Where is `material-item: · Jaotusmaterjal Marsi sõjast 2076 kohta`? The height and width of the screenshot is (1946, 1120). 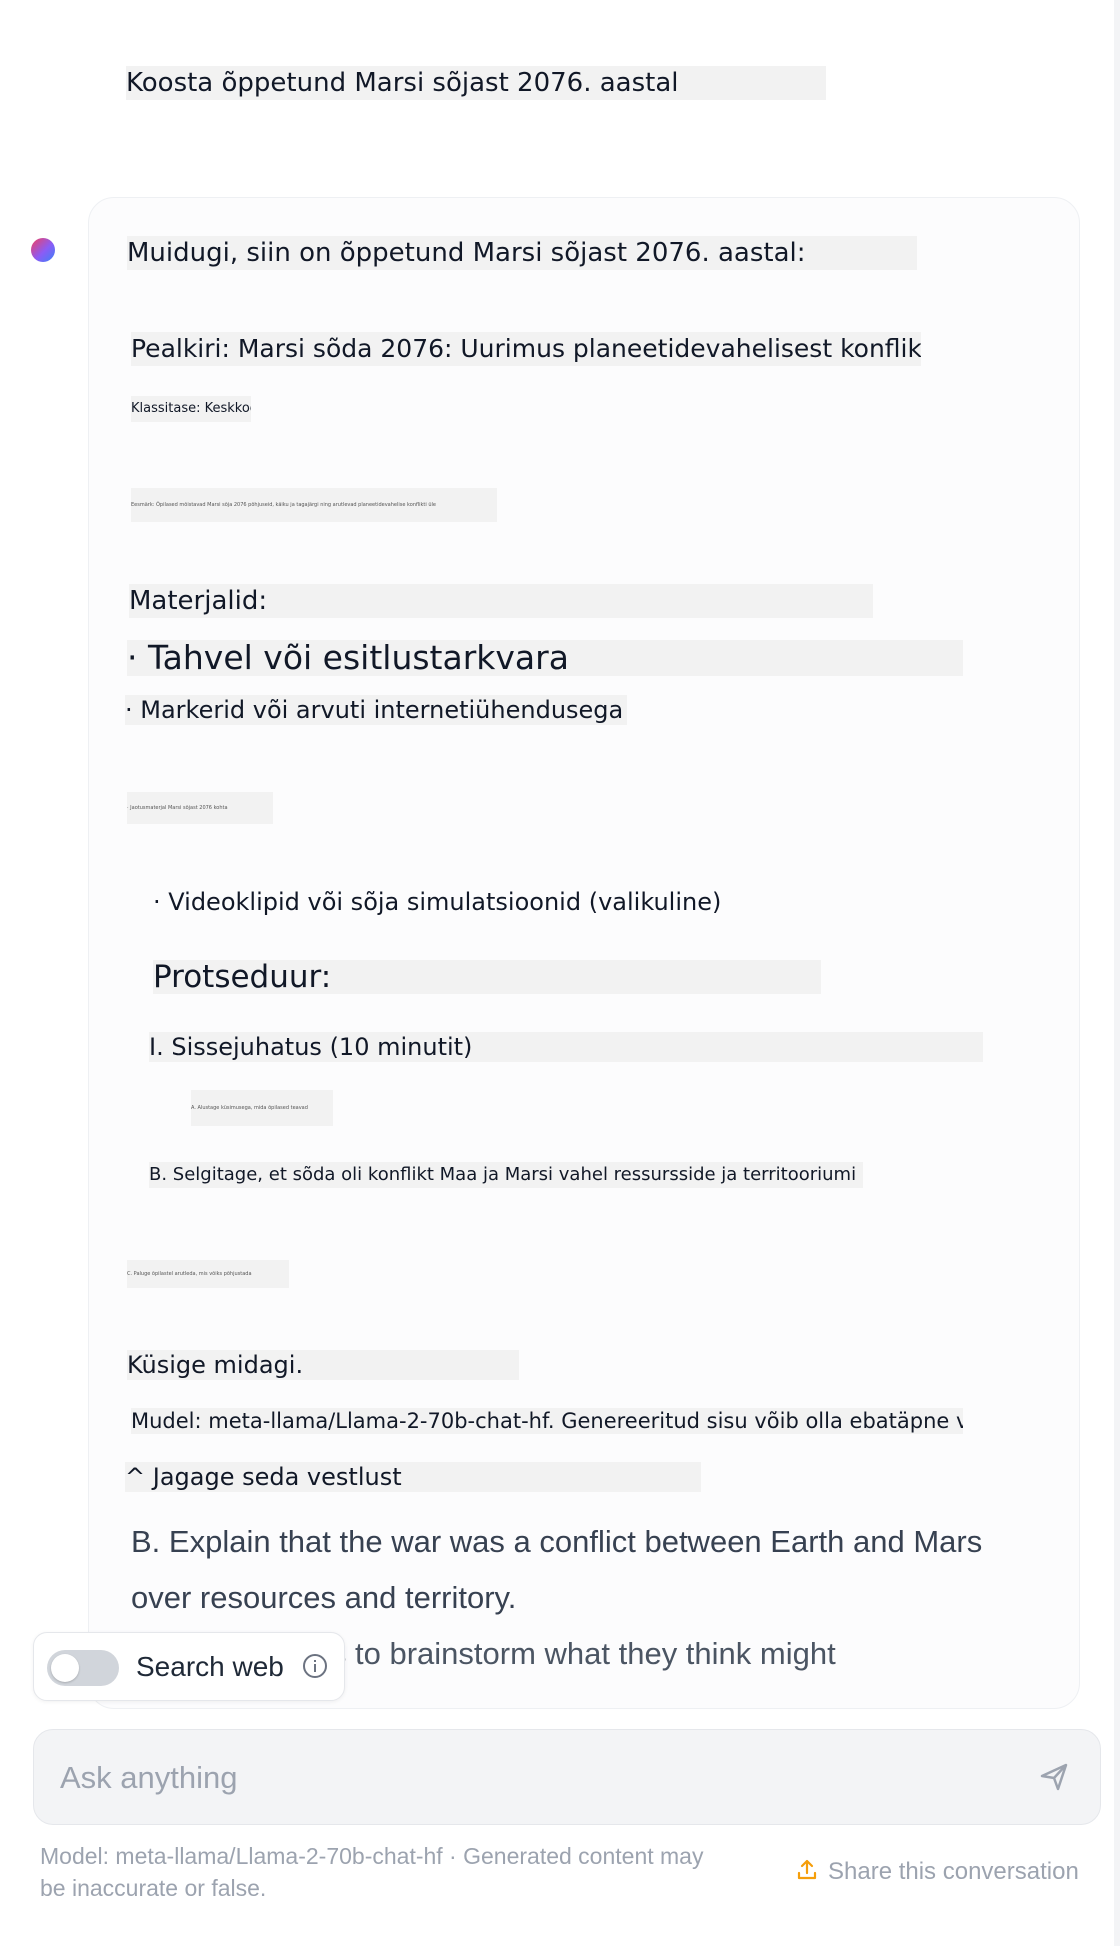
material-item: · Jaotusmaterjal Marsi sõjast 2076 kohta is located at coordinates (200, 808).